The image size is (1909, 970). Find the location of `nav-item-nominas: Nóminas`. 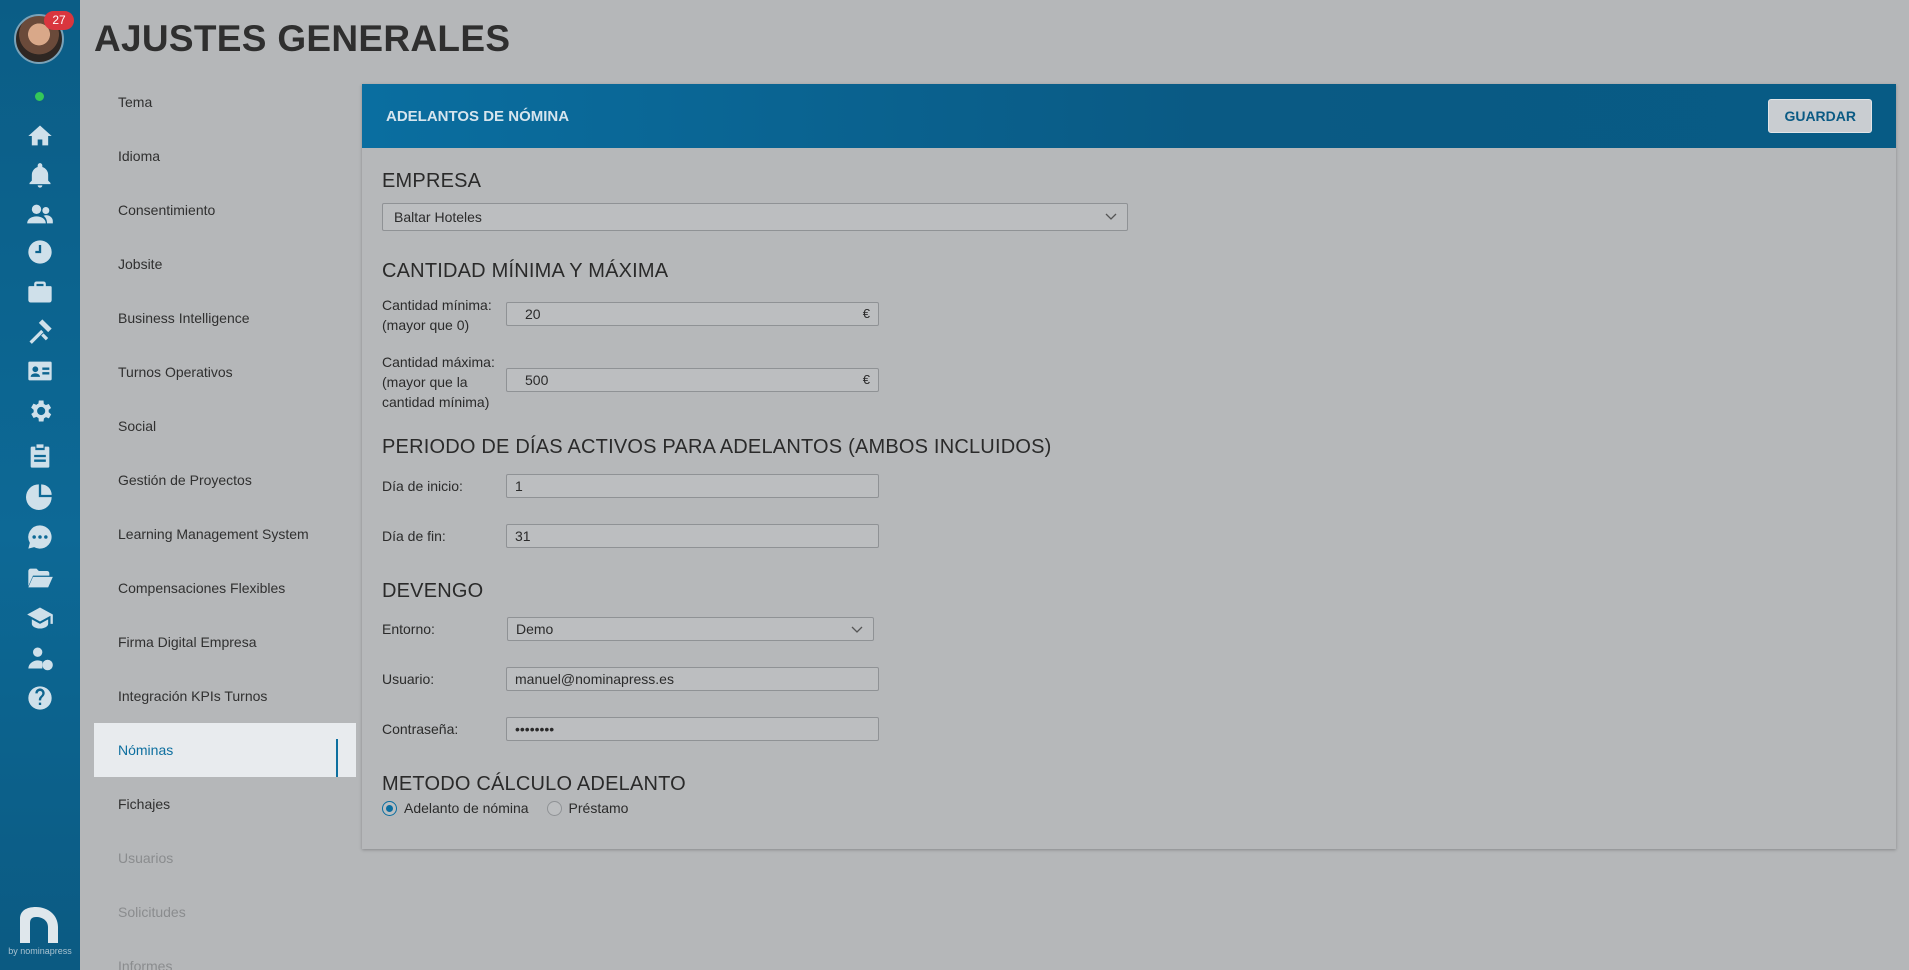

nav-item-nominas: Nóminas is located at coordinates (225, 750).